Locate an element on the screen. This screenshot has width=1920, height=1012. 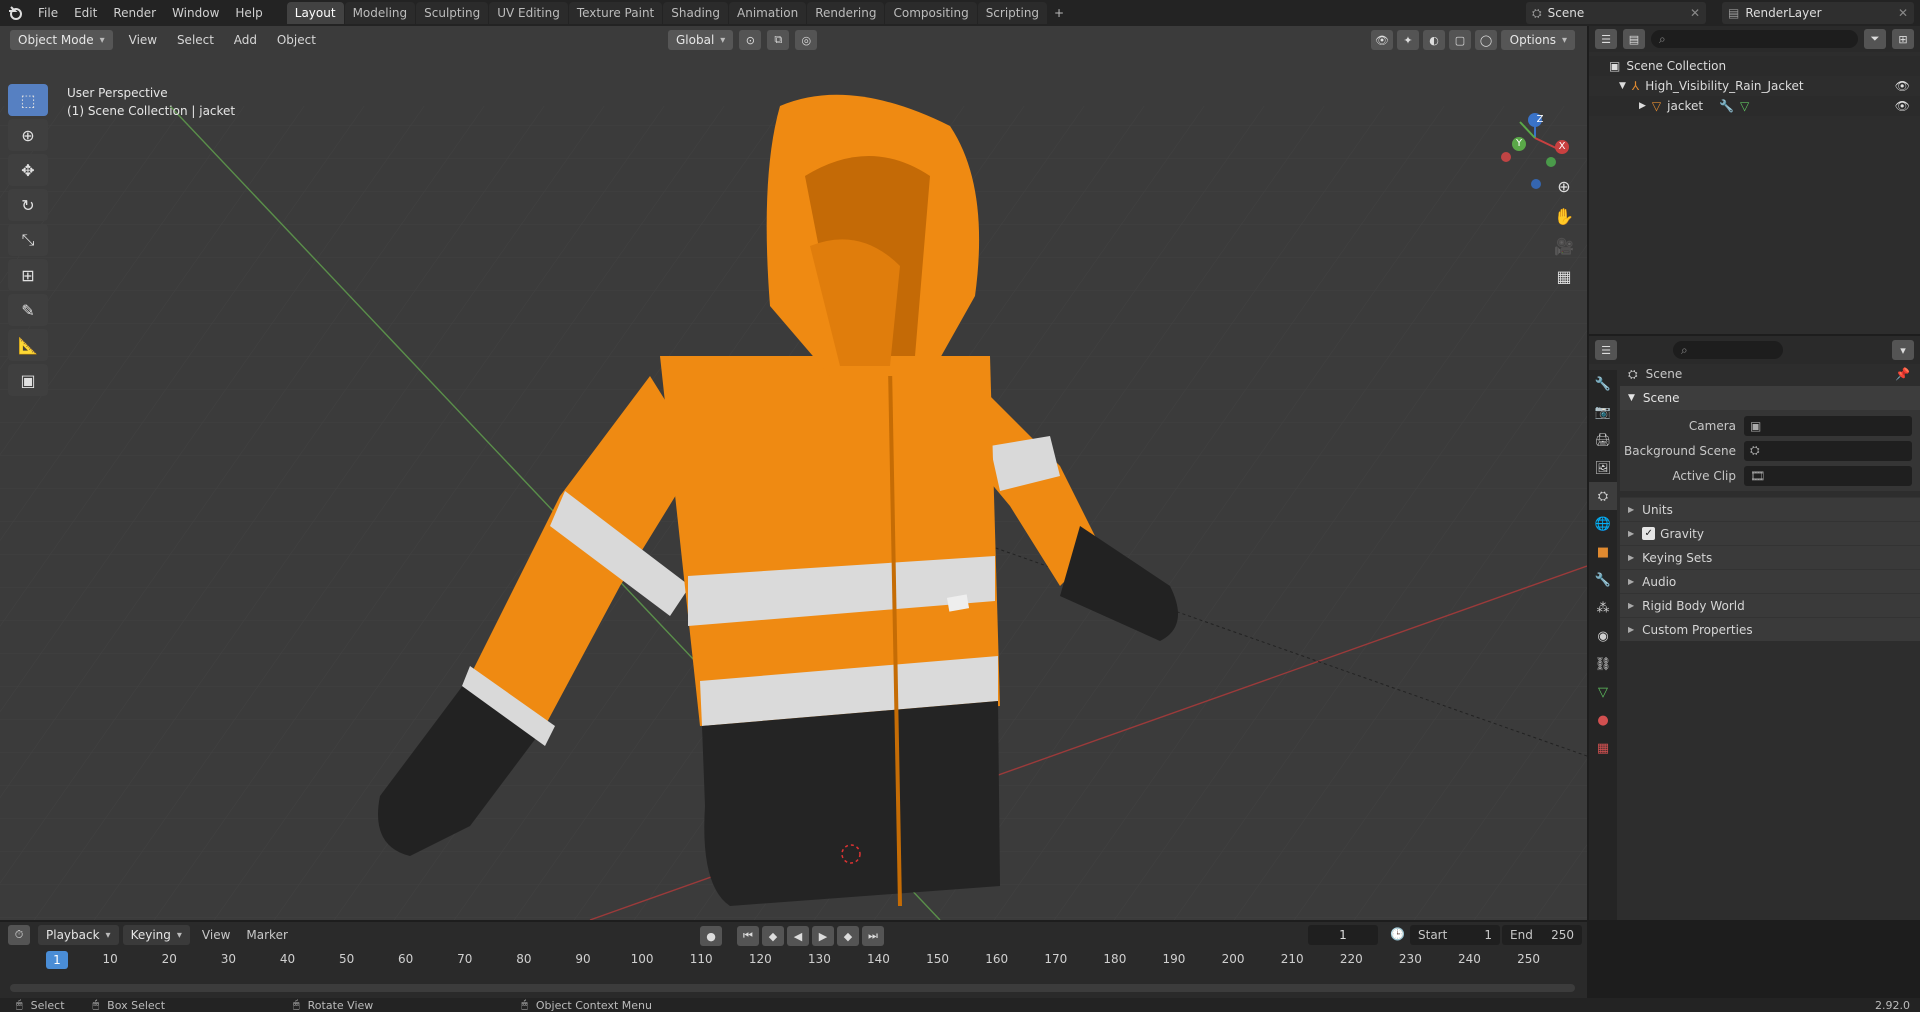
menu-render: Render is located at coordinates (134, 13).